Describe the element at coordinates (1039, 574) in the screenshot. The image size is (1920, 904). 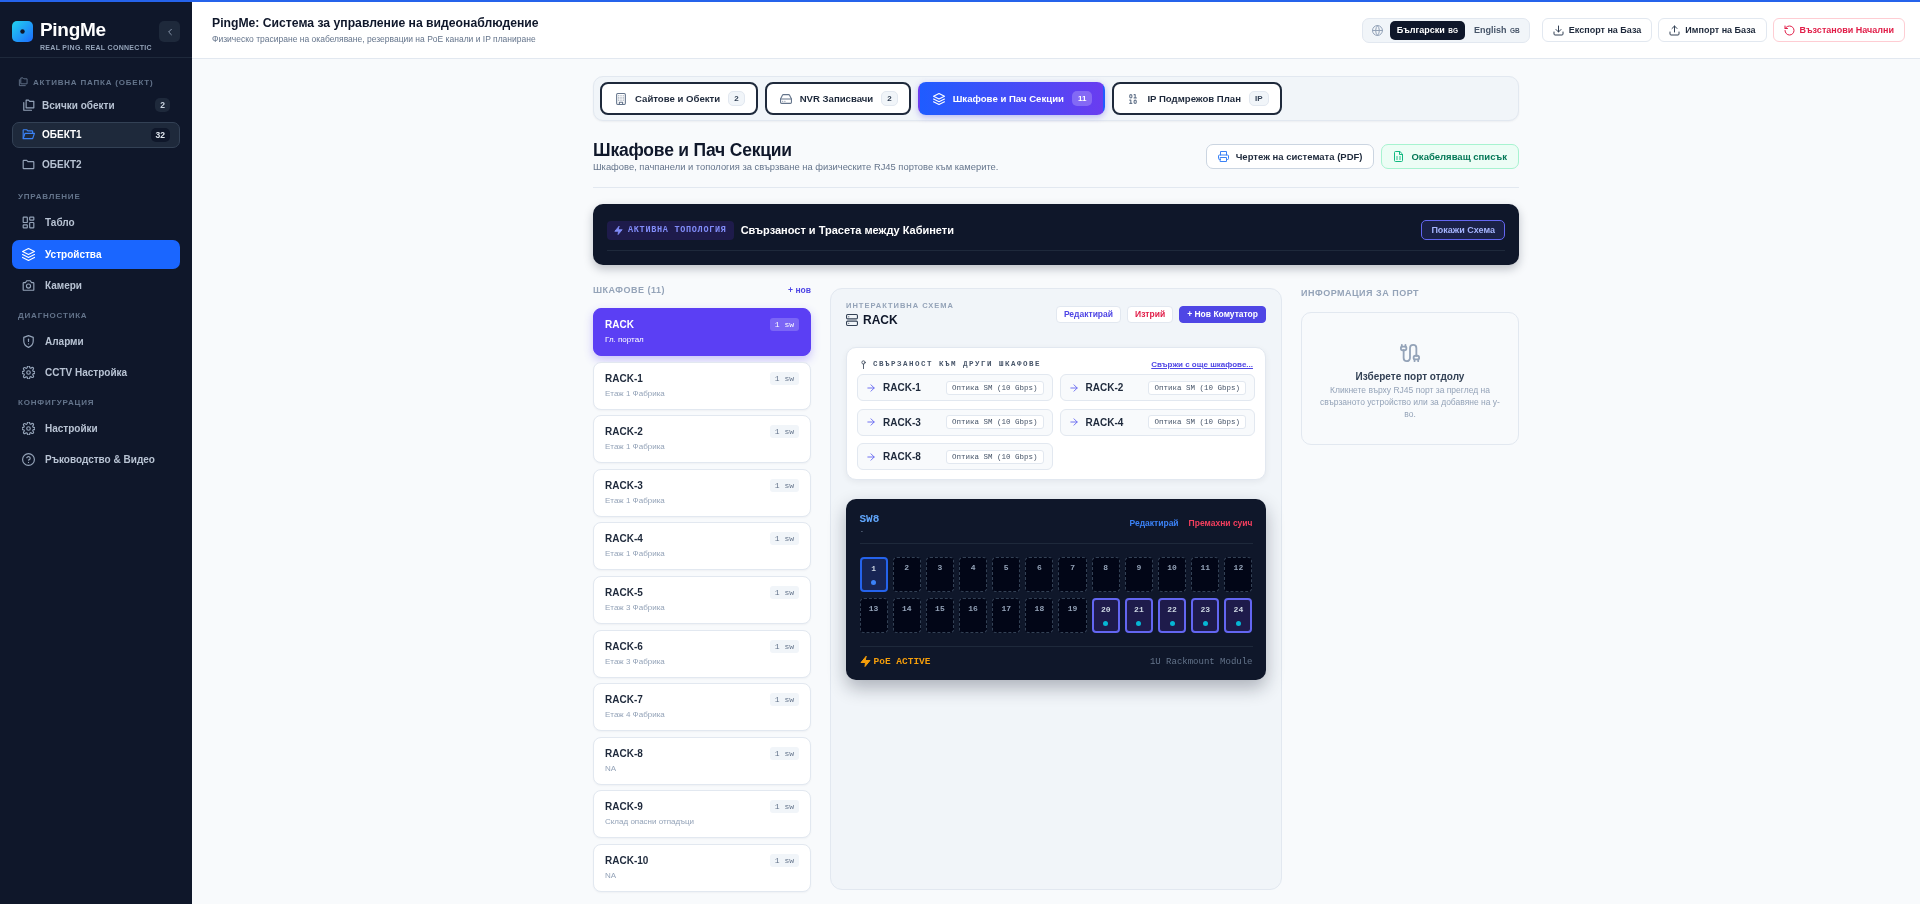
I see `rj45-port: 6` at that location.